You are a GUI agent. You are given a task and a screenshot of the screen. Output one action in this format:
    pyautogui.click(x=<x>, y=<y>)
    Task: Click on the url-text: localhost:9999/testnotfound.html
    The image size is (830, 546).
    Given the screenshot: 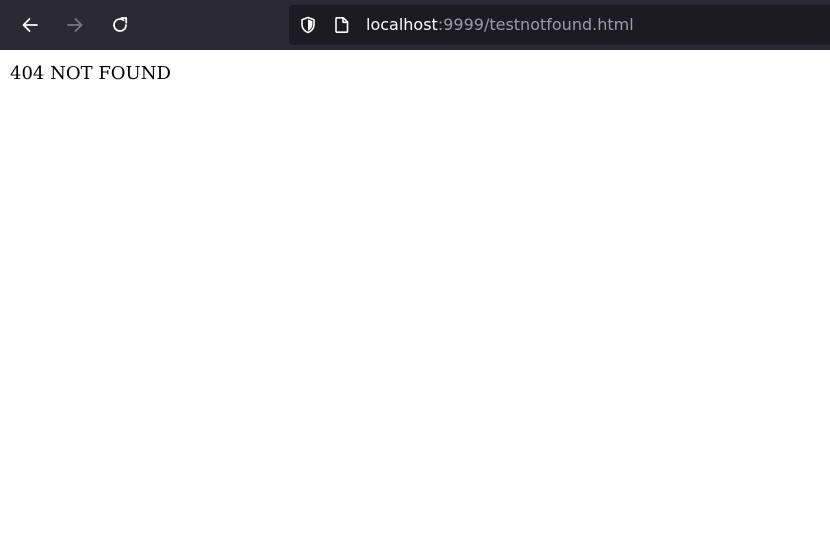 What is the action you would take?
    pyautogui.click(x=500, y=25)
    